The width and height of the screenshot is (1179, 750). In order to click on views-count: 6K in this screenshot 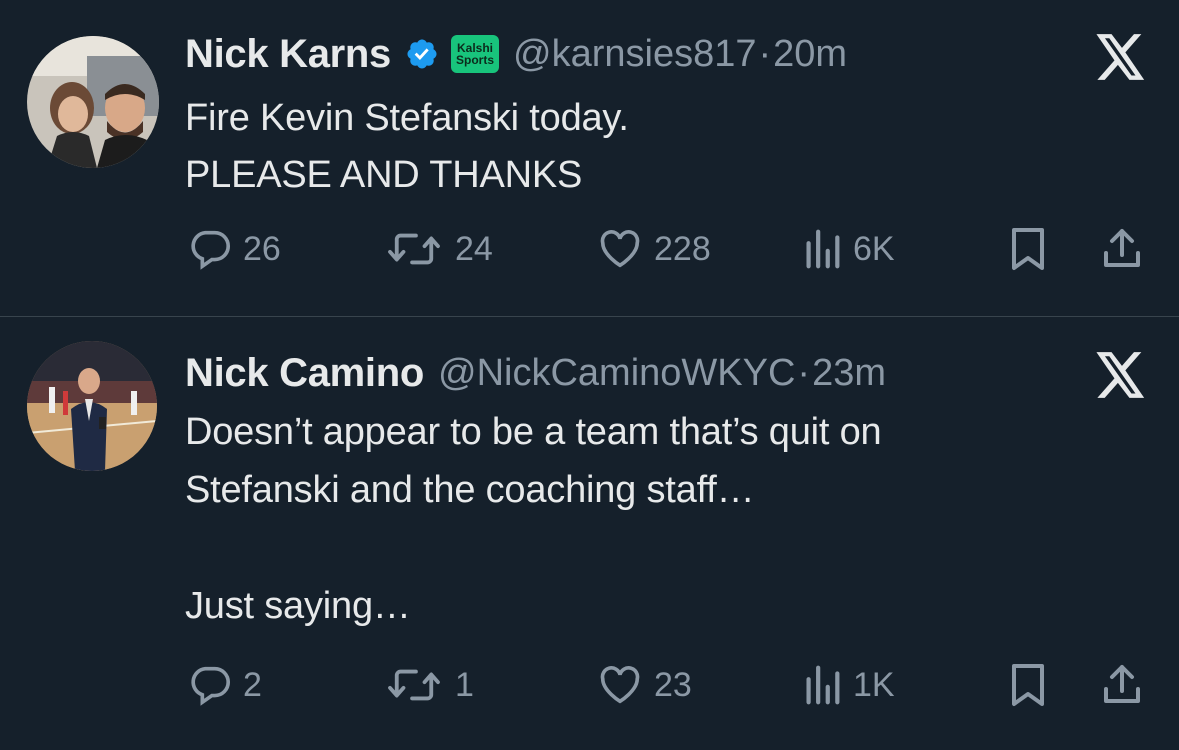, I will do `click(874, 248)`.